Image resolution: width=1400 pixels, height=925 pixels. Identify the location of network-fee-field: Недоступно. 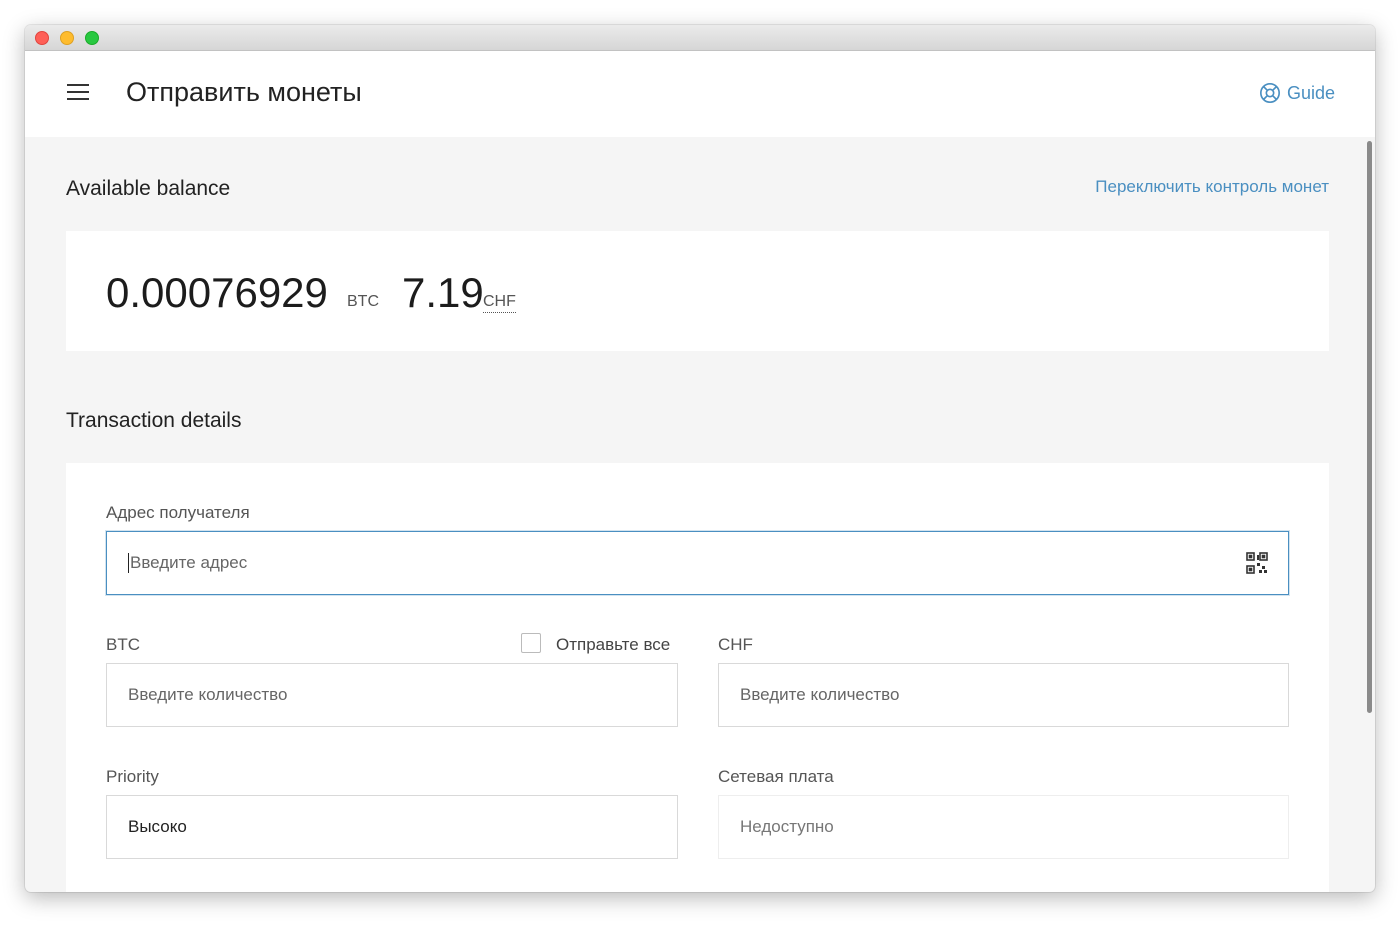
(1003, 827).